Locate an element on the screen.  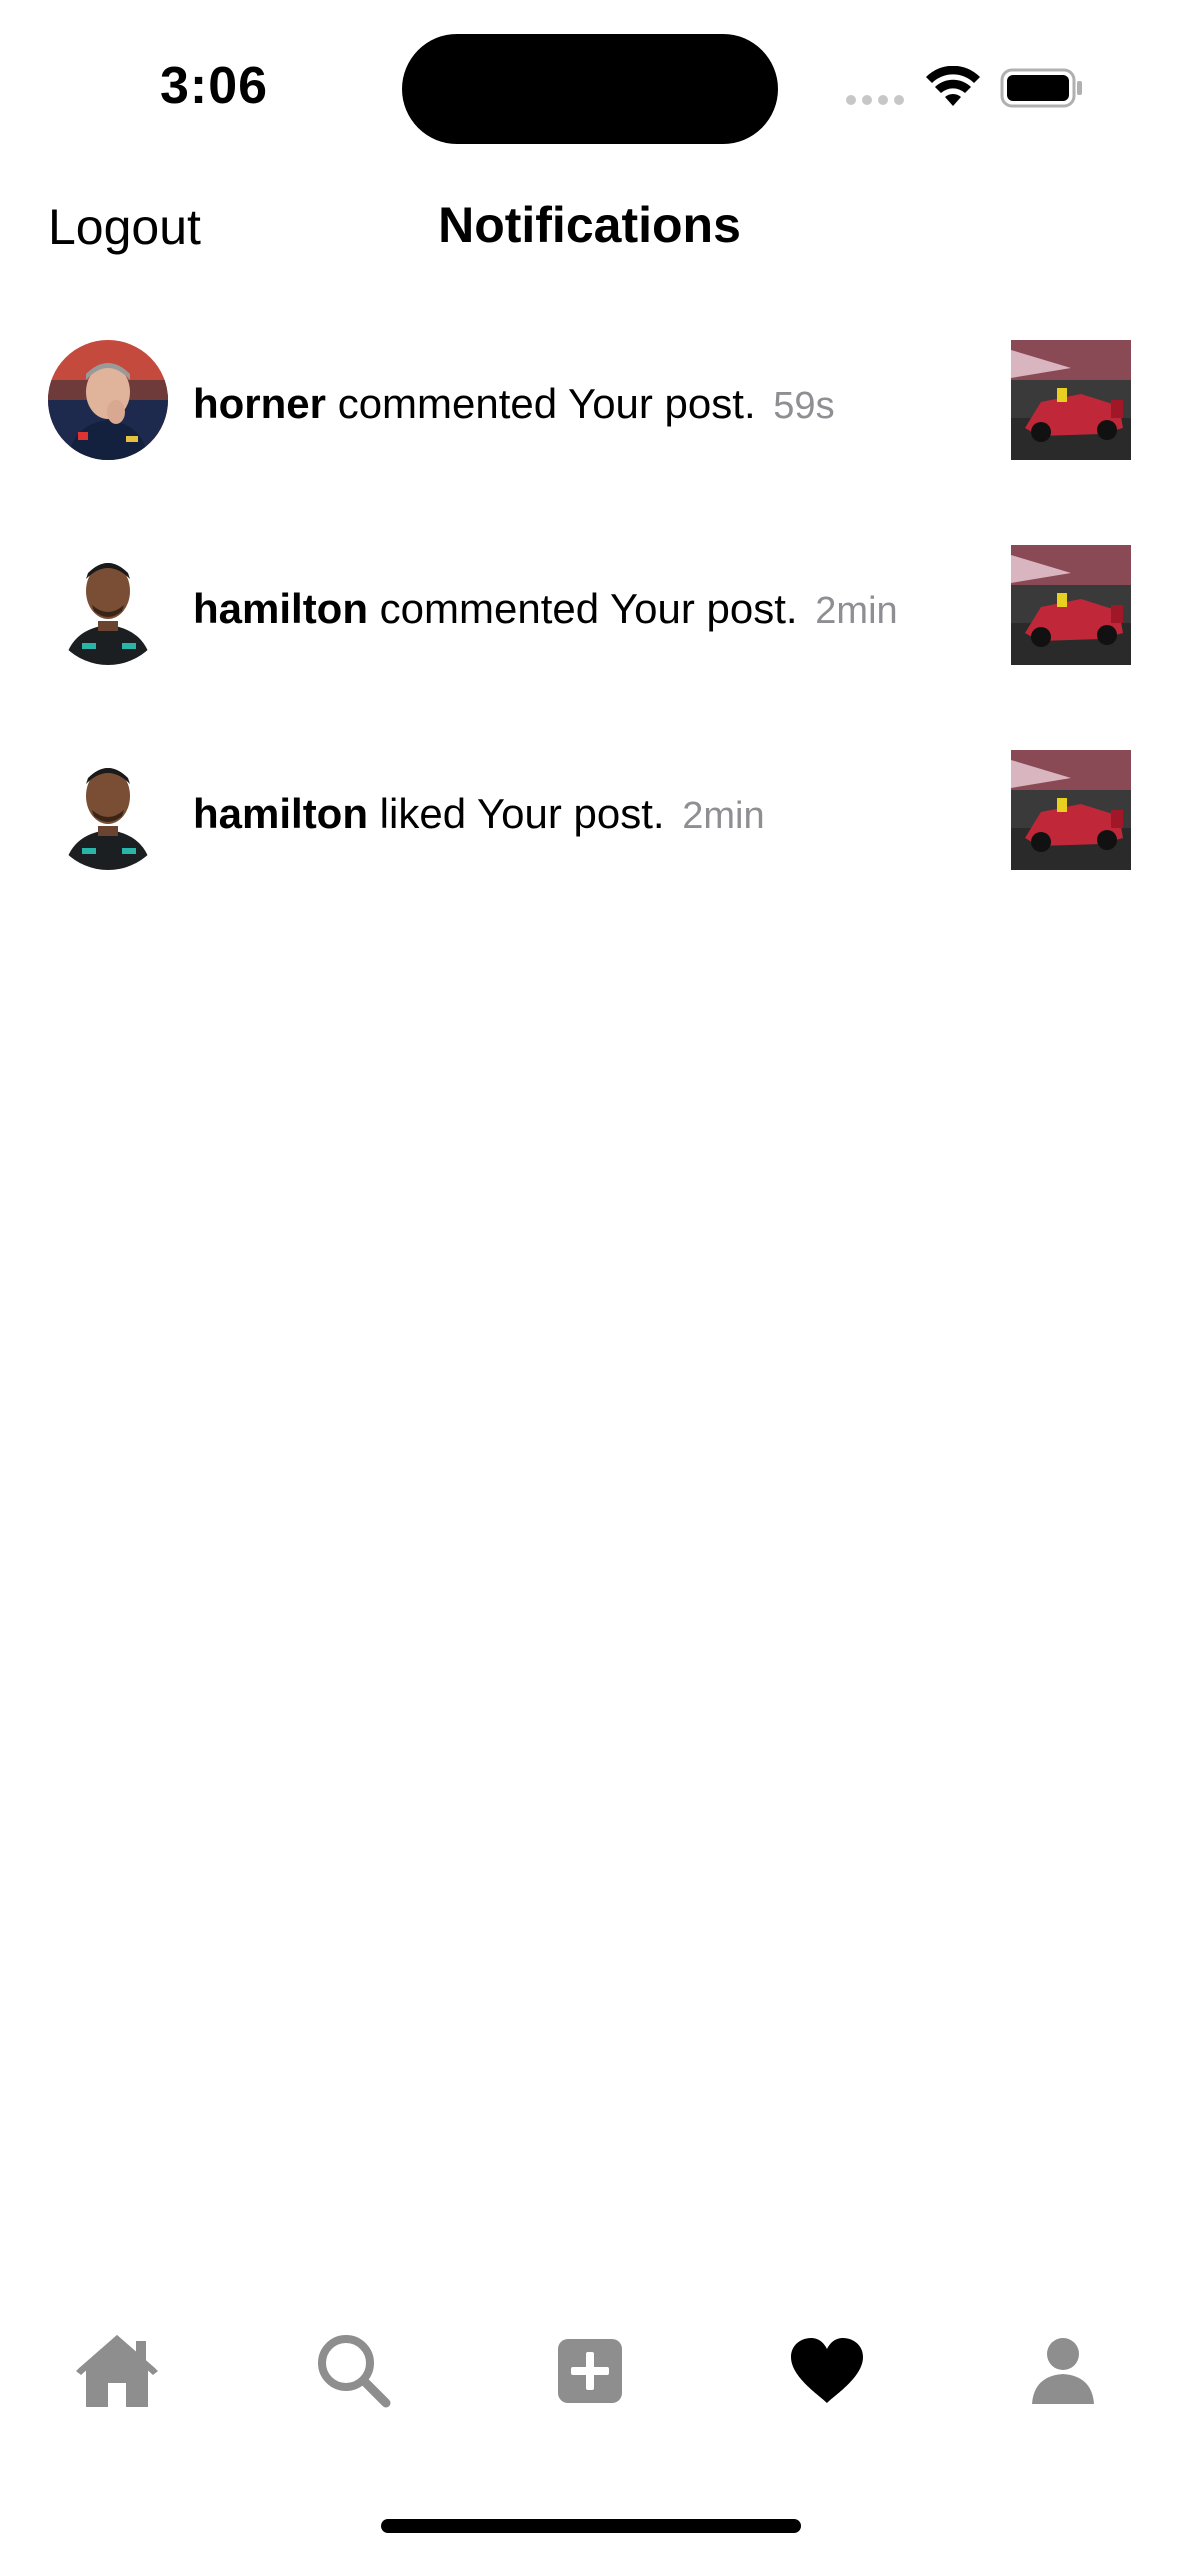
notification-text: hamilton liked Your post. 2min is located at coordinates (479, 815).